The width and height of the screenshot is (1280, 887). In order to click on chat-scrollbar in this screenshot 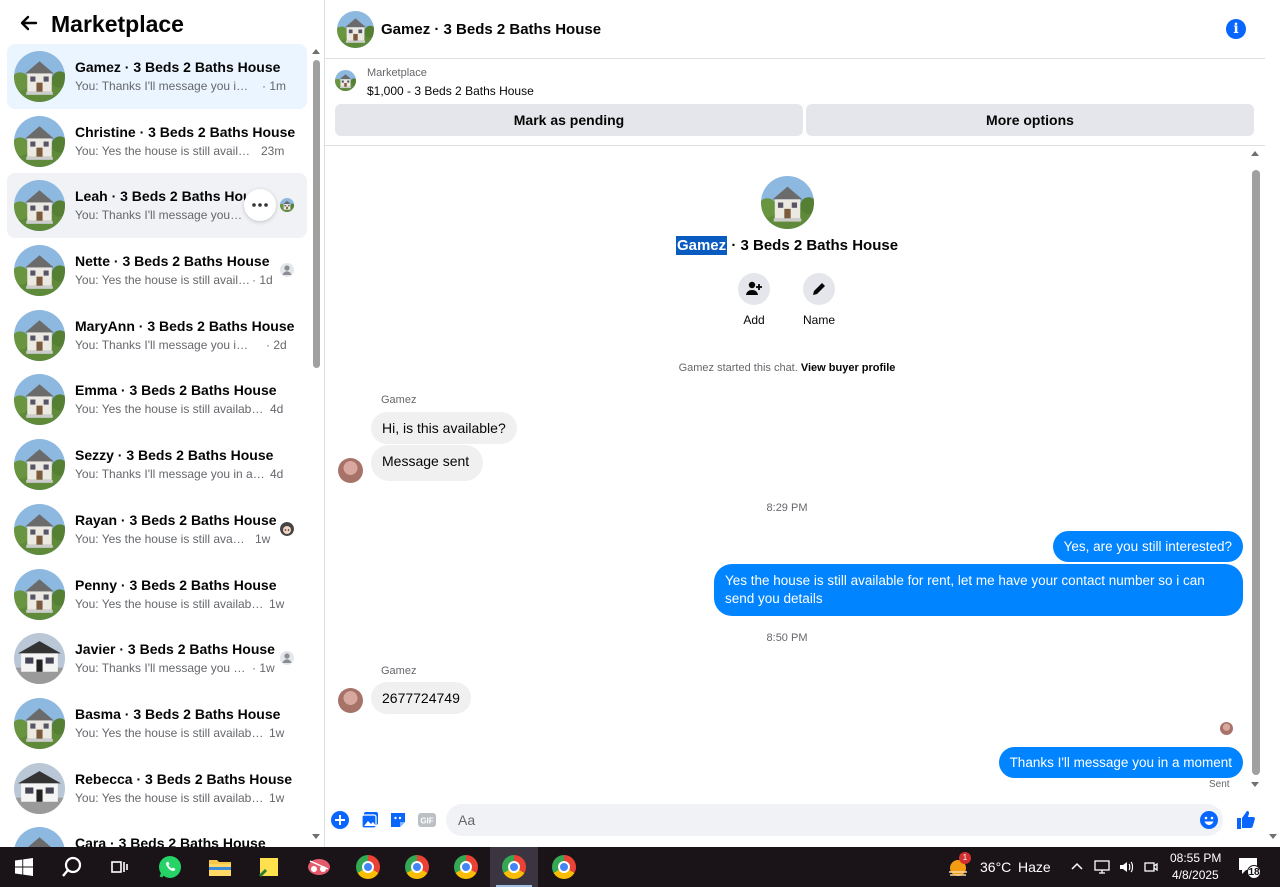, I will do `click(1256, 470)`.